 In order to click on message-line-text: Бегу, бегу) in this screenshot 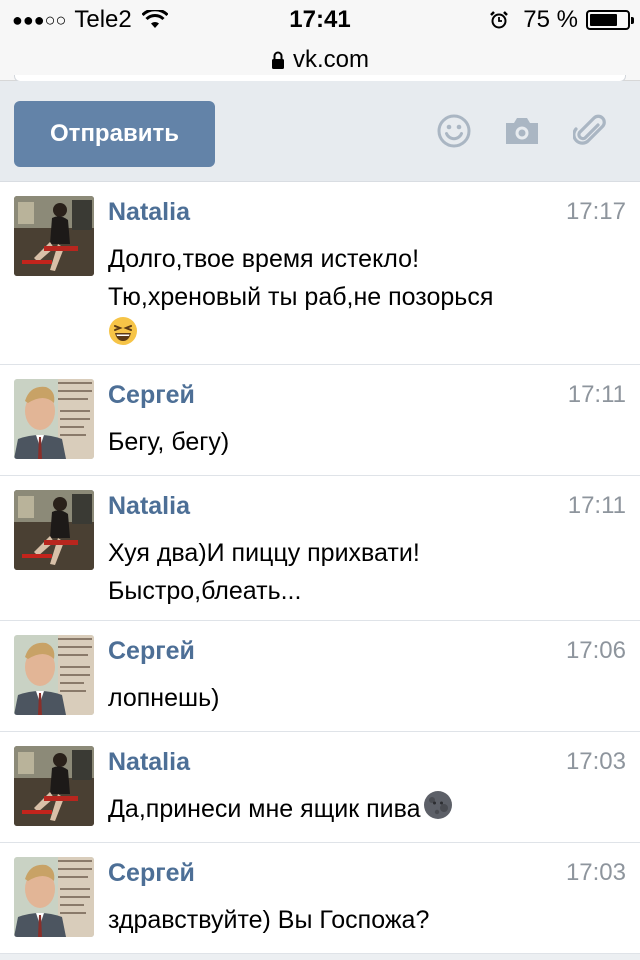, I will do `click(169, 442)`.